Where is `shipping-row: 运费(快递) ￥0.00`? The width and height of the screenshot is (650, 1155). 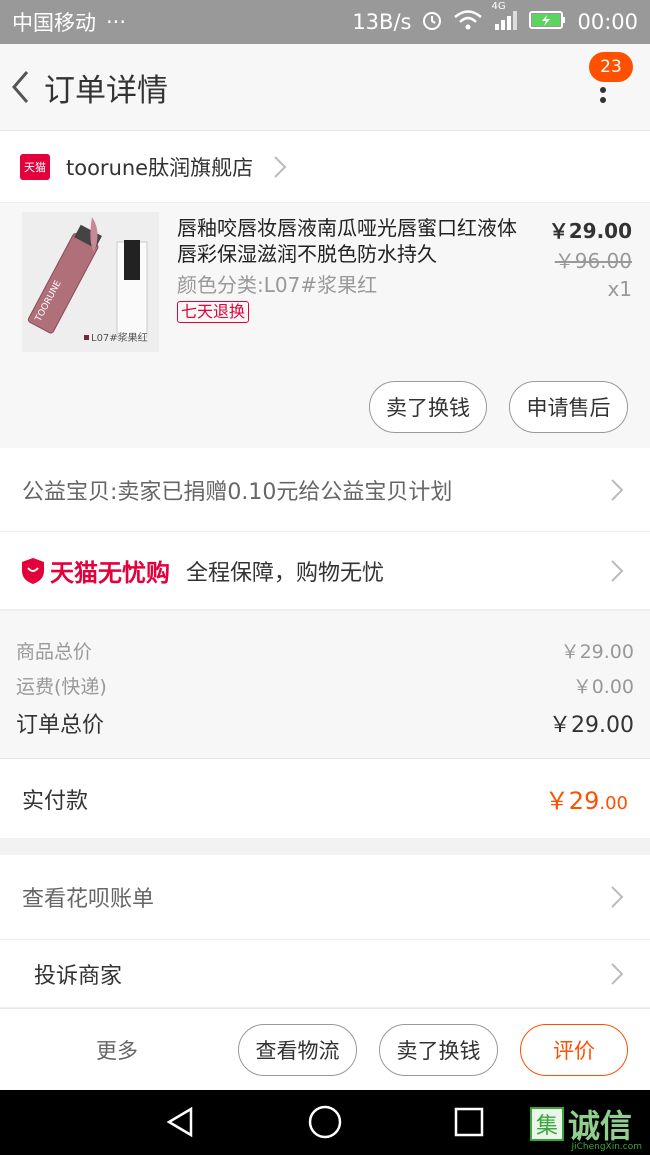 shipping-row: 运费(快递) ￥0.00 is located at coordinates (325, 685).